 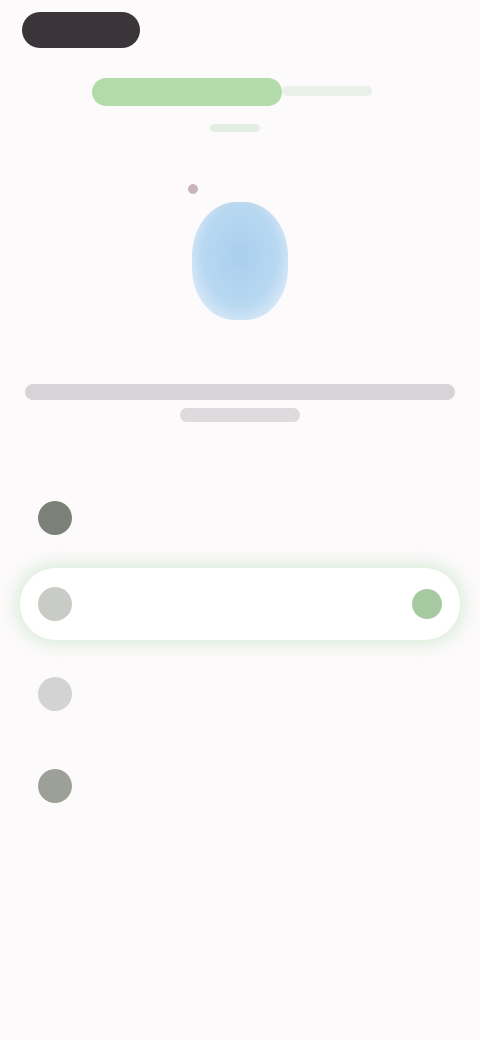 I want to click on page-title, so click(x=190, y=92).